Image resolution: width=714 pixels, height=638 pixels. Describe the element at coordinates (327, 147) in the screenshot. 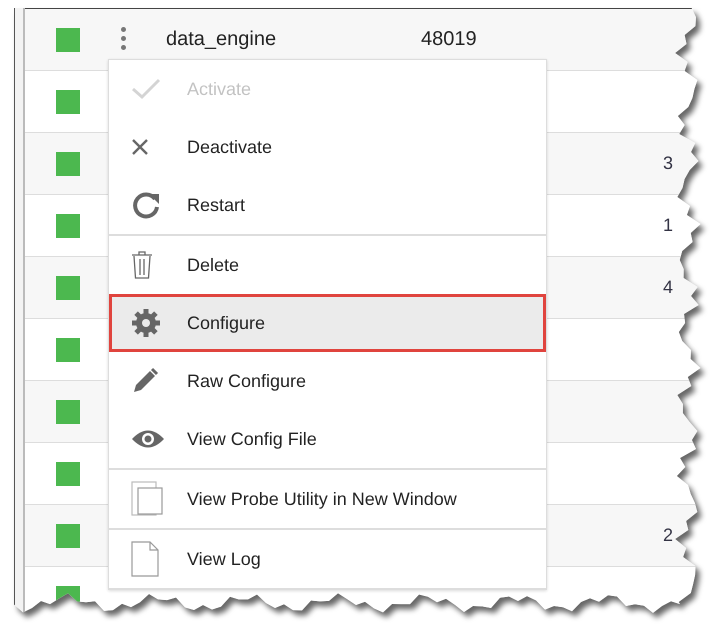

I see `menu-item: Deactivate` at that location.